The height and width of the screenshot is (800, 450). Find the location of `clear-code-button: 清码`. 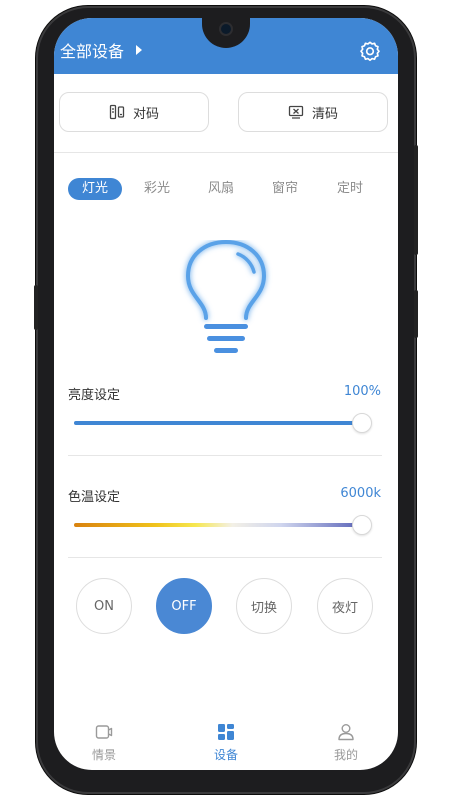

clear-code-button: 清码 is located at coordinates (313, 112).